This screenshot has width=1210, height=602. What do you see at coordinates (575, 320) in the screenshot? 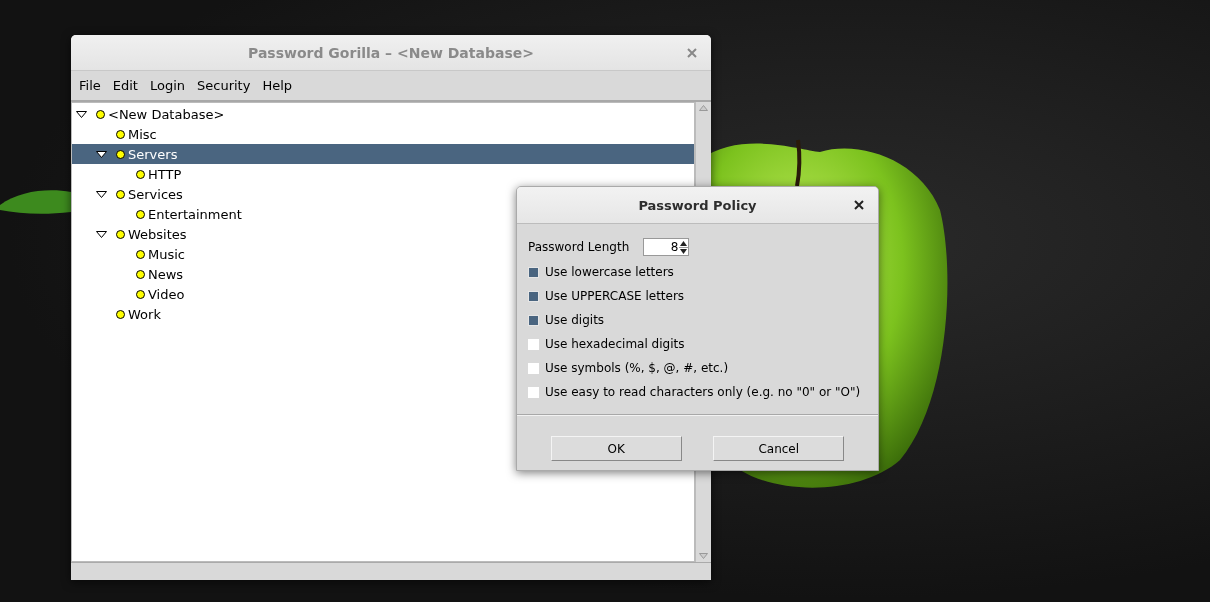
I see `checkbox-label: Use digits` at bounding box center [575, 320].